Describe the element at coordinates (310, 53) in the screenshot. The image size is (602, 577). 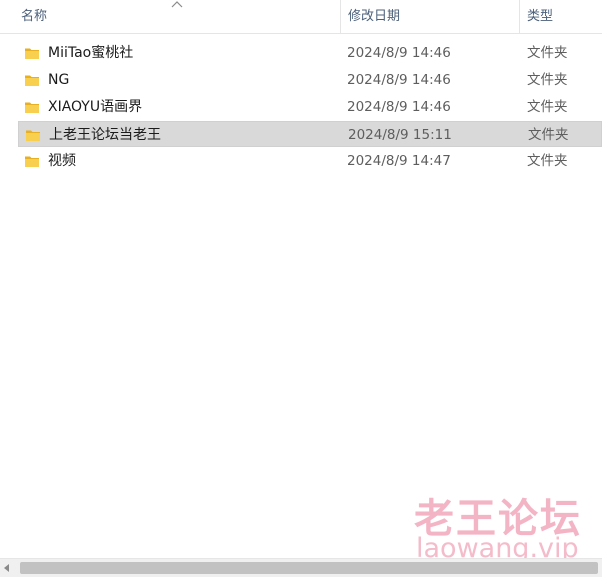
I see `file-row: MiiTao蜜桃社 2024/8/9 14:46 文件夹` at that location.